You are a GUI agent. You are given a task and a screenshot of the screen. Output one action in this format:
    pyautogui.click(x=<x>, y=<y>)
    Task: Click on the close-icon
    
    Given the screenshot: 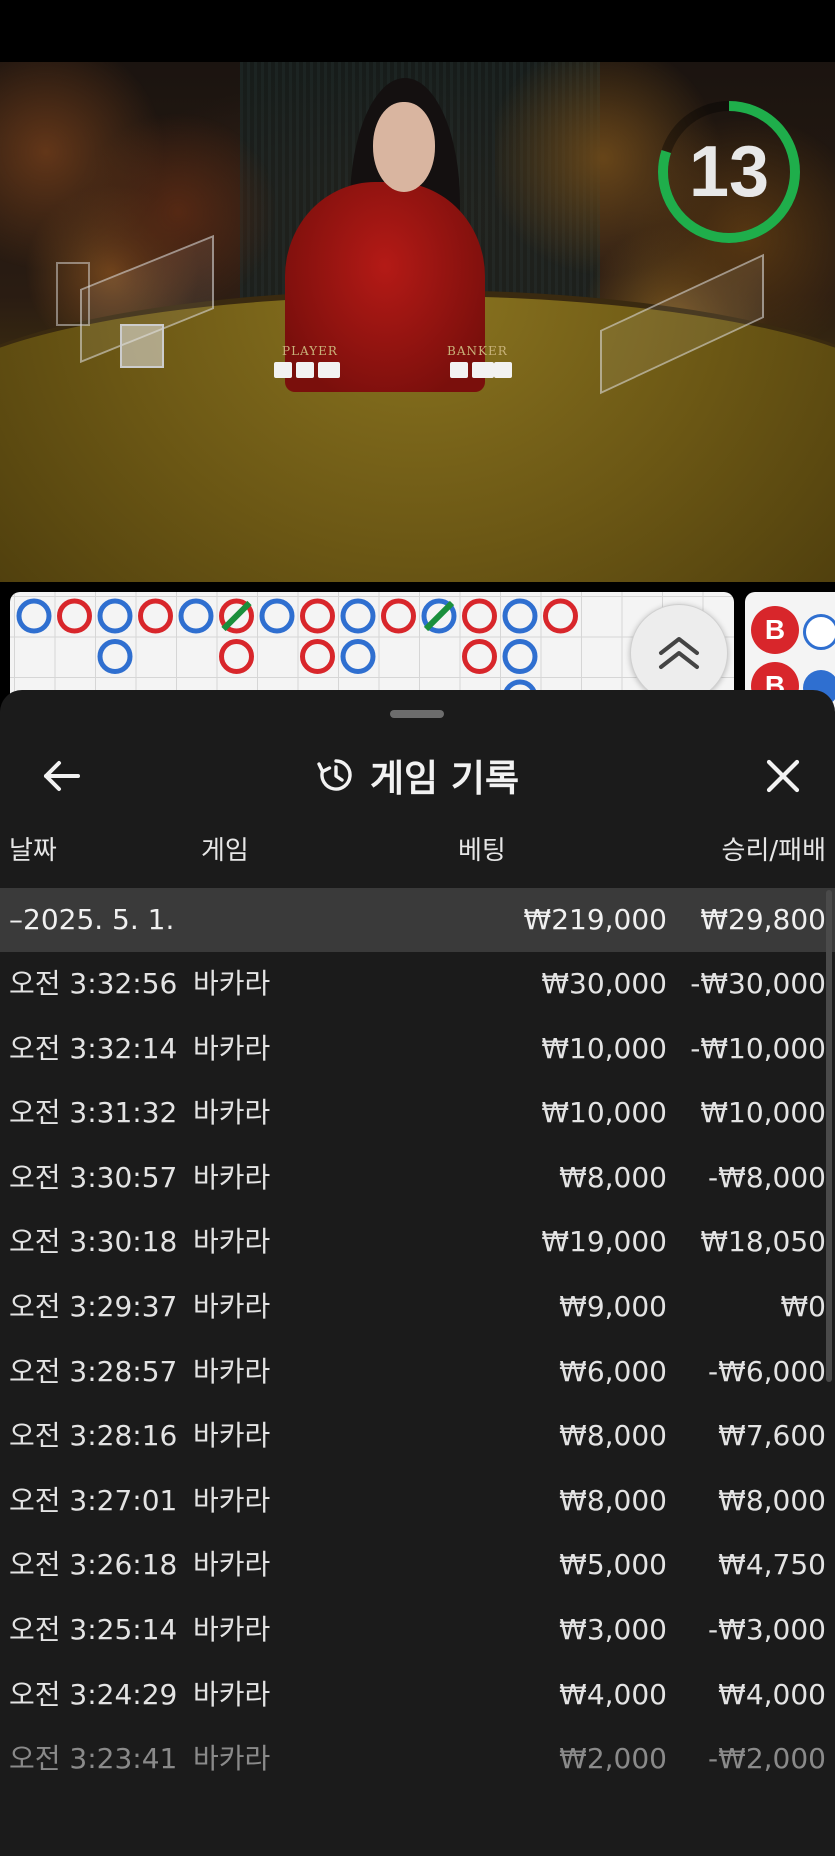 What is the action you would take?
    pyautogui.click(x=783, y=776)
    